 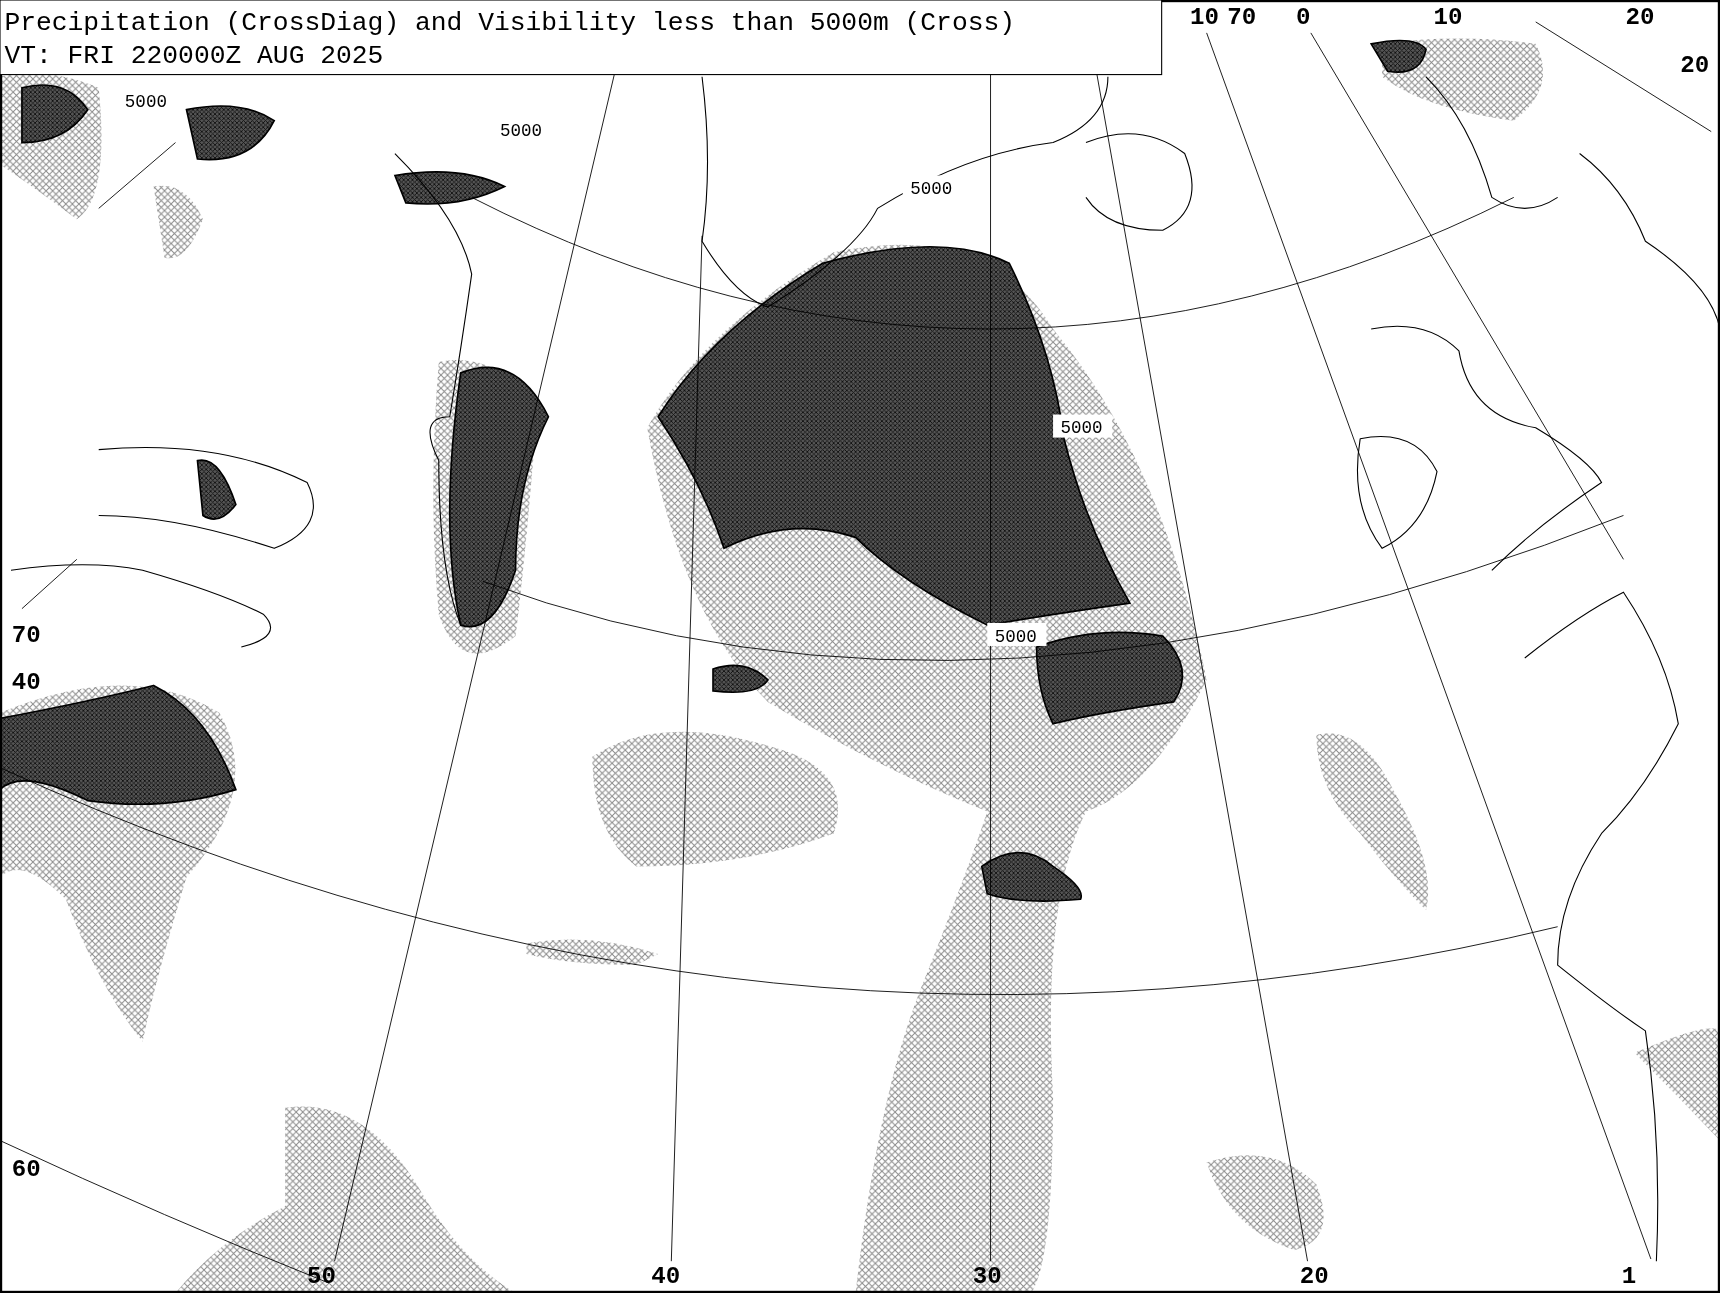 I want to click on valid-time: VT: FRI 220000Z AUG 2025, so click(x=194, y=55).